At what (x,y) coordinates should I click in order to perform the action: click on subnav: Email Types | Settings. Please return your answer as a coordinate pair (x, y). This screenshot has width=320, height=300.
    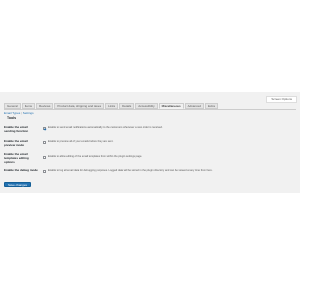
    Looking at the image, I should click on (19, 113).